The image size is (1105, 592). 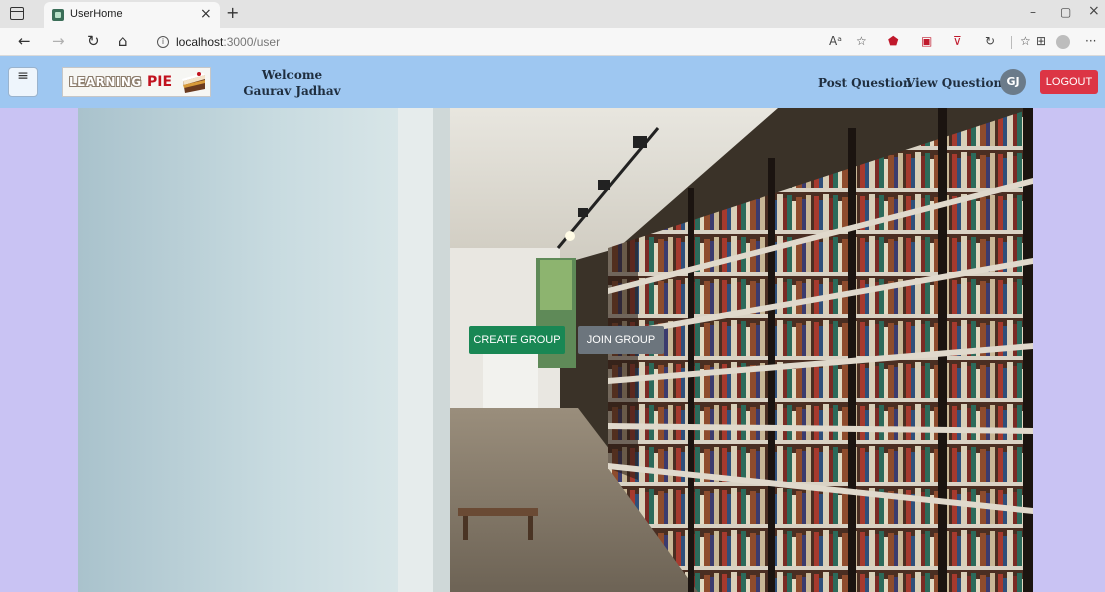 I want to click on post-question-link: Post Question, so click(x=865, y=83).